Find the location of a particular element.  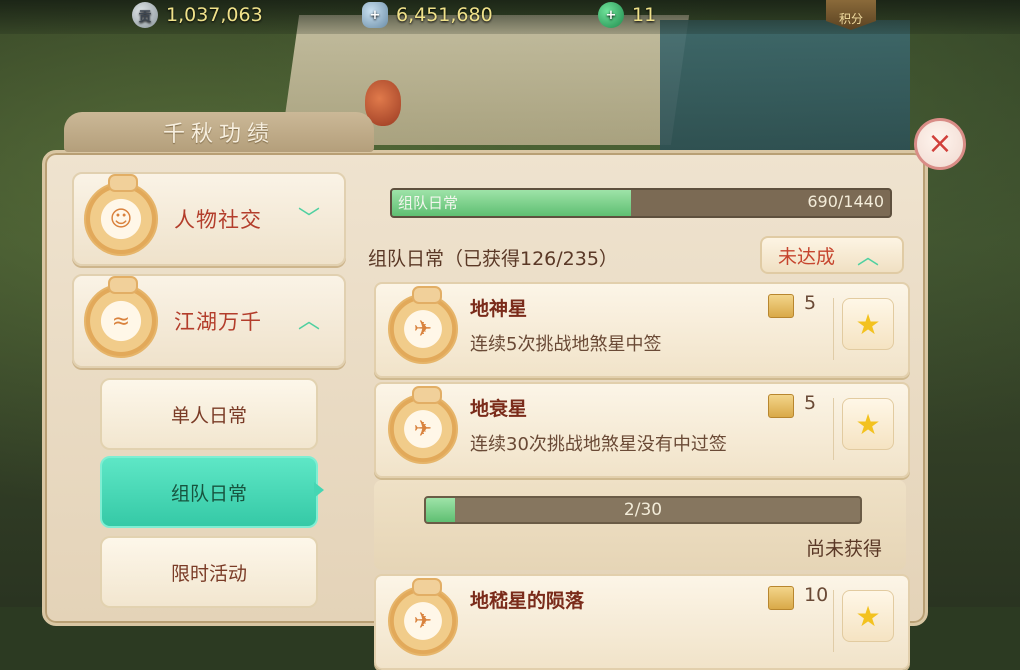

status-label: 未达成 is located at coordinates (807, 256).